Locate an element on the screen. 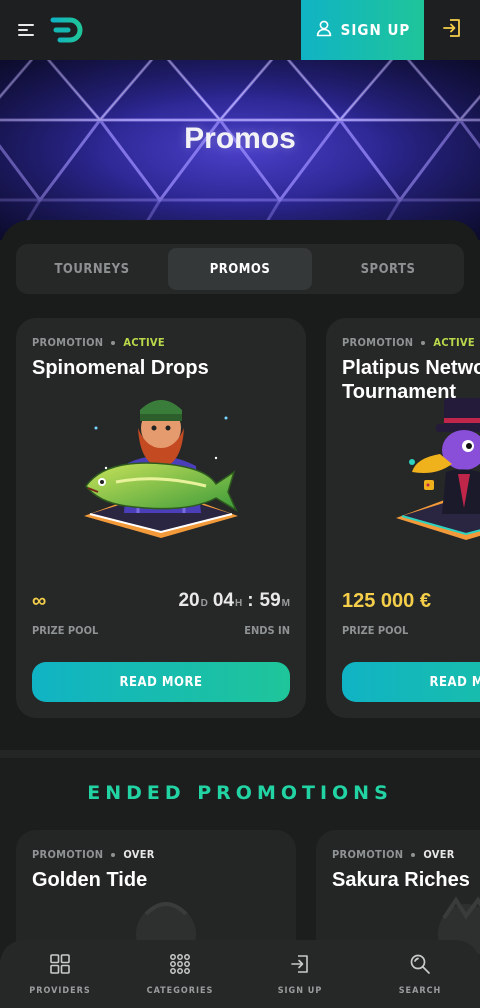  nav-label: SIGN UP is located at coordinates (300, 990).